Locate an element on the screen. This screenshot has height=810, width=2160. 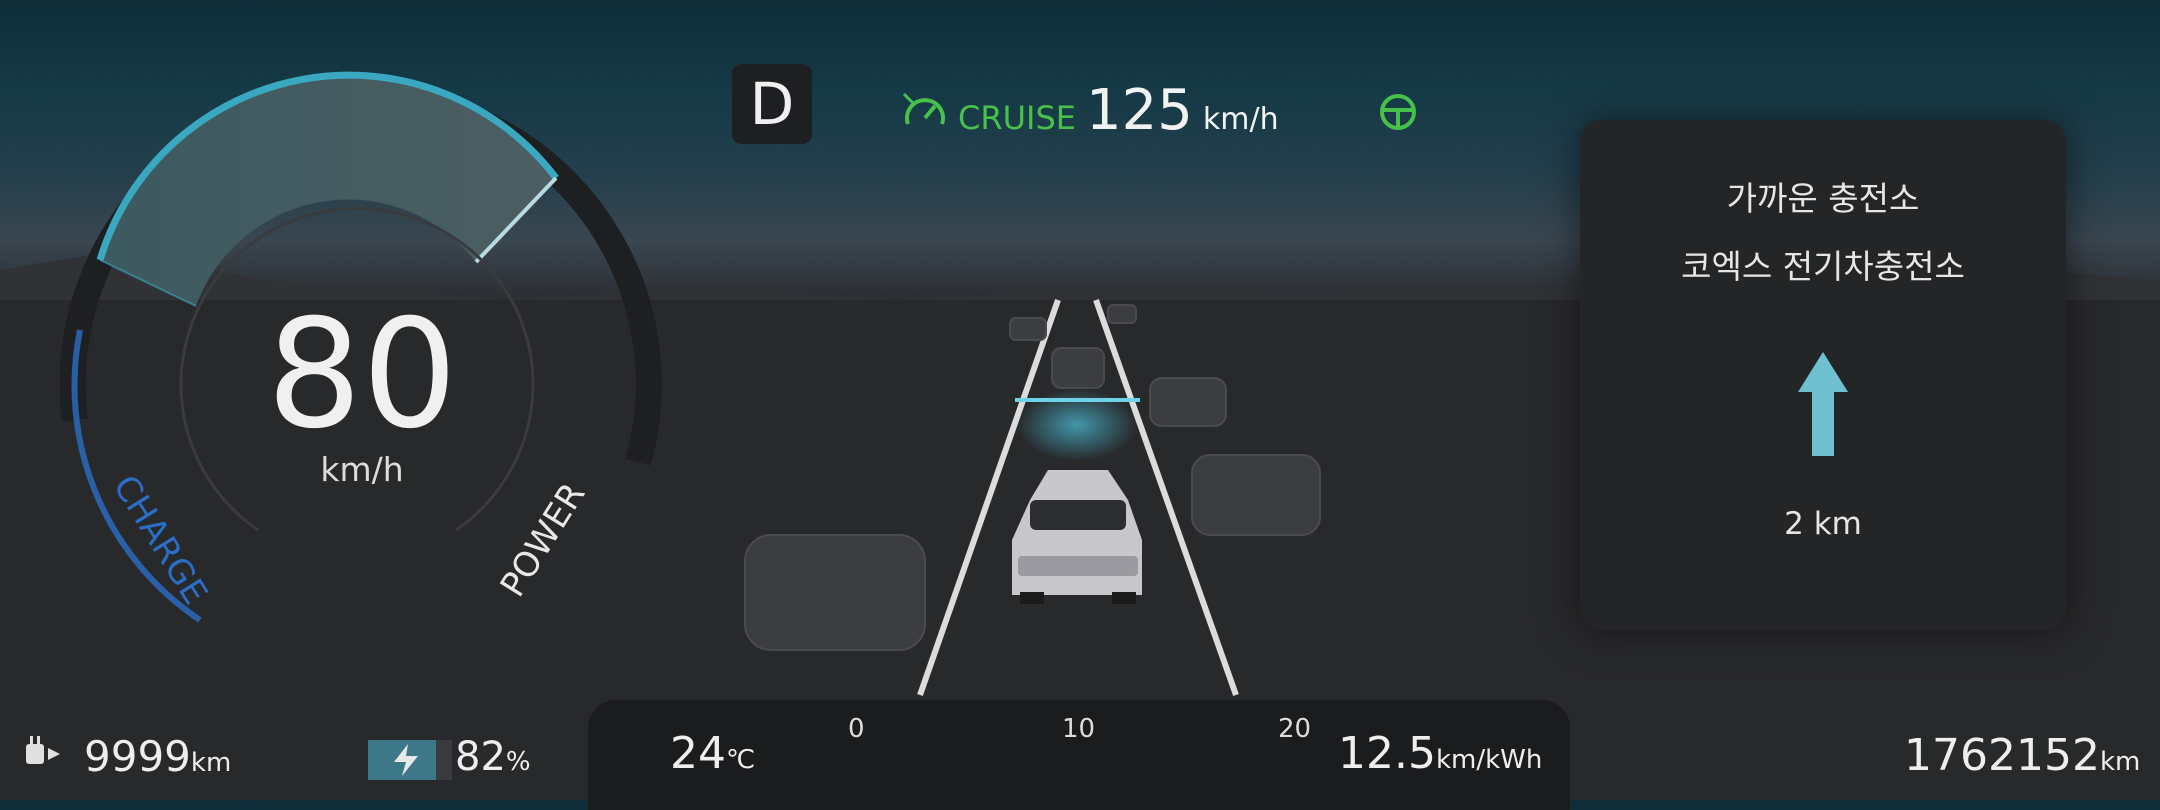
outside-temperature: 24℃ is located at coordinates (712, 753).